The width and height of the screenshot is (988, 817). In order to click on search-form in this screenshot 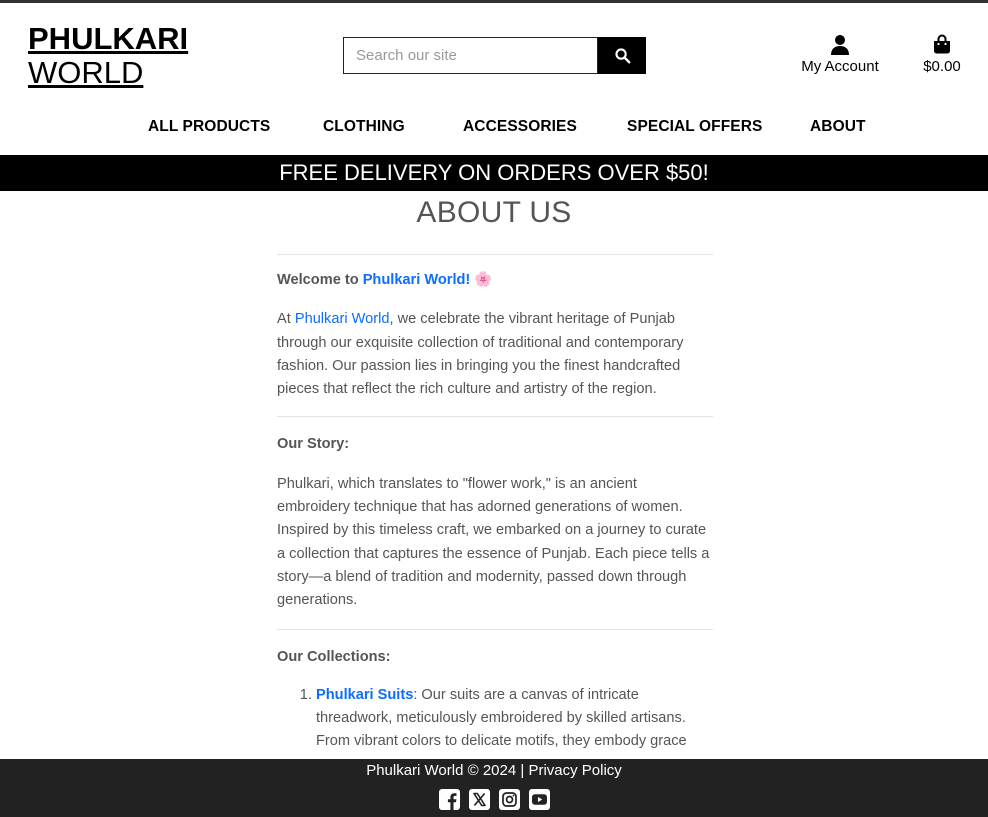, I will do `click(494, 55)`.